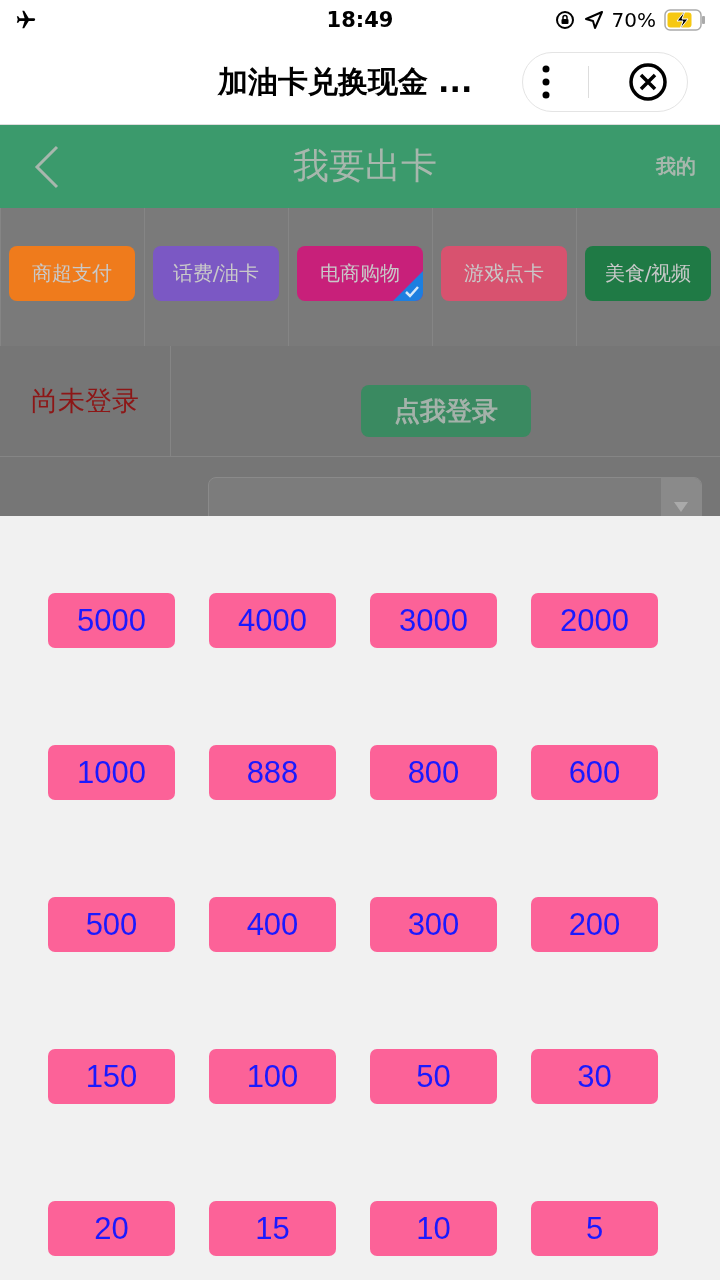 This screenshot has width=720, height=1280. Describe the element at coordinates (365, 166) in the screenshot. I see `header-title: 我要出卡` at that location.